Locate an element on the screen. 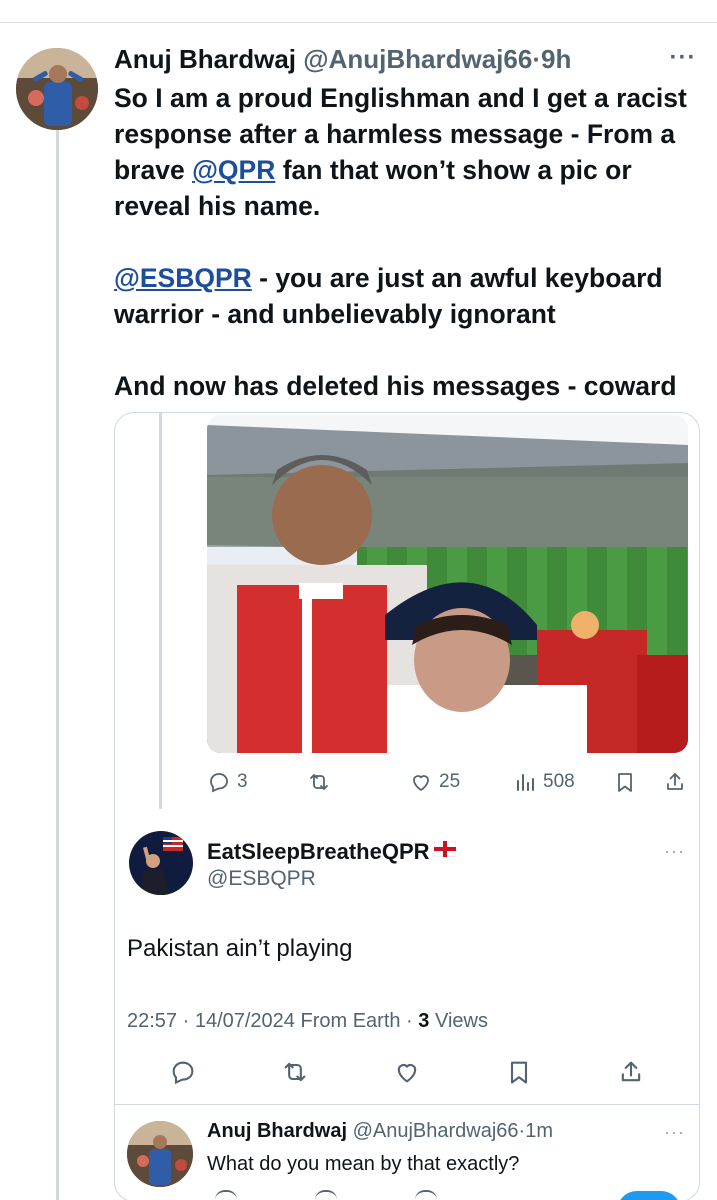 The height and width of the screenshot is (1200, 717). reply-count: 3 is located at coordinates (242, 781).